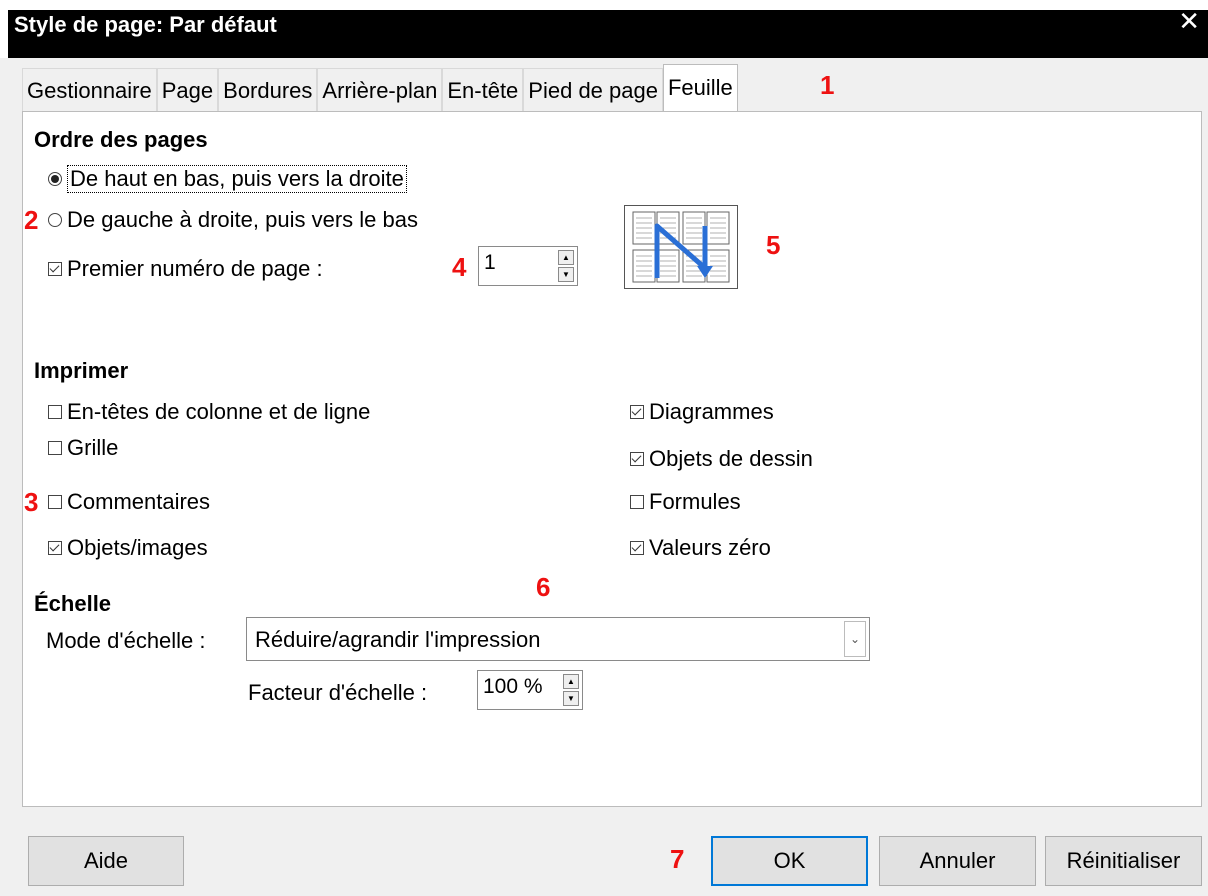 This screenshot has width=1208, height=896. Describe the element at coordinates (126, 640) in the screenshot. I see `scale-mode-label: Mode d'échelle :` at that location.